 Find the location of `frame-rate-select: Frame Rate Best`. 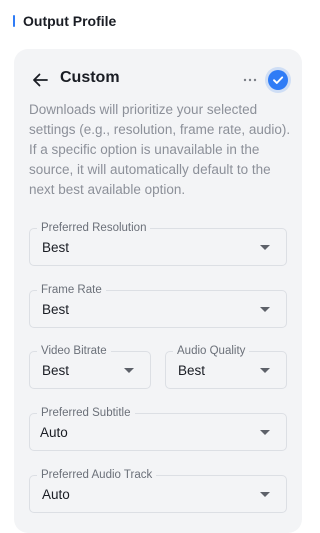

frame-rate-select: Frame Rate Best is located at coordinates (158, 305).